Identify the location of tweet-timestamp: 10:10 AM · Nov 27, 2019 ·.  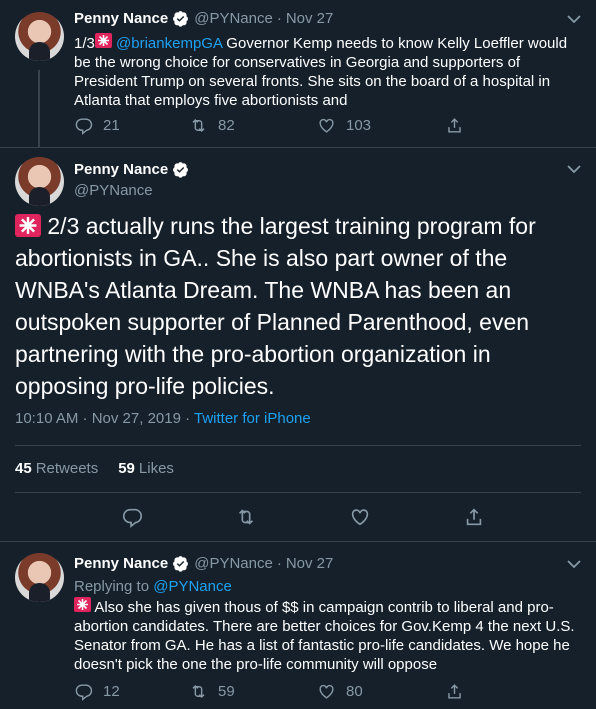
(104, 418).